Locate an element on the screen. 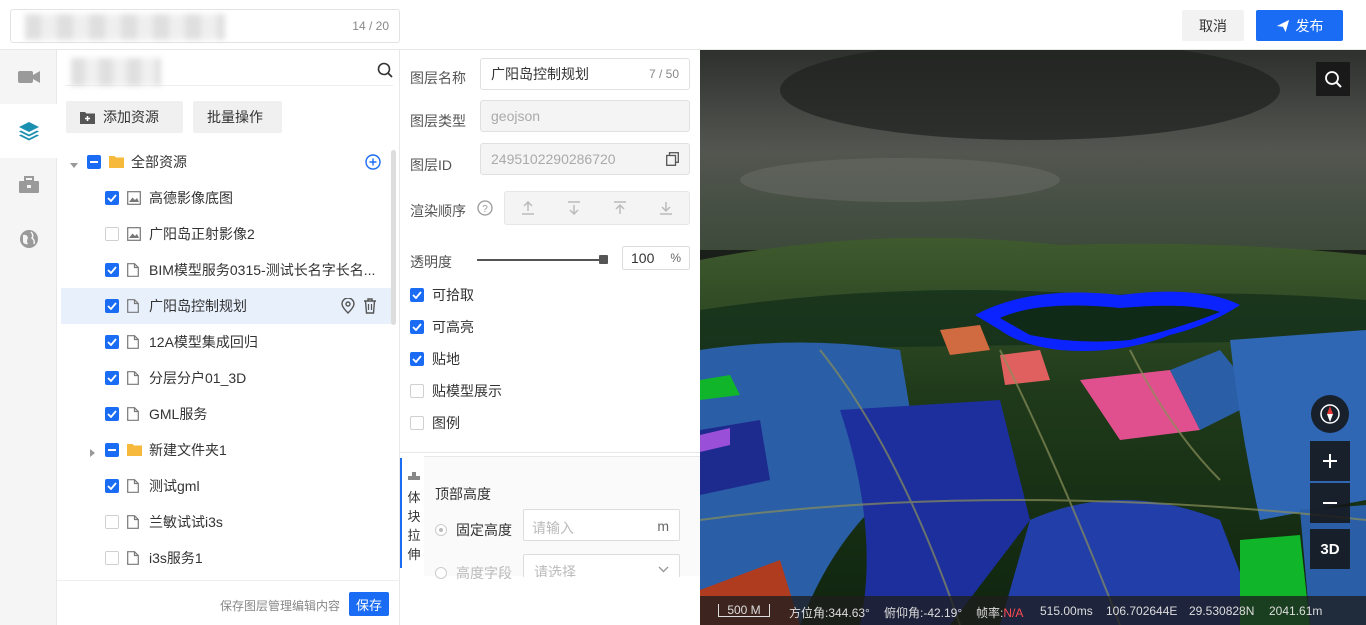 Image resolution: width=1366 pixels, height=625 pixels. tab-extrude-char-1: 体 is located at coordinates (414, 497).